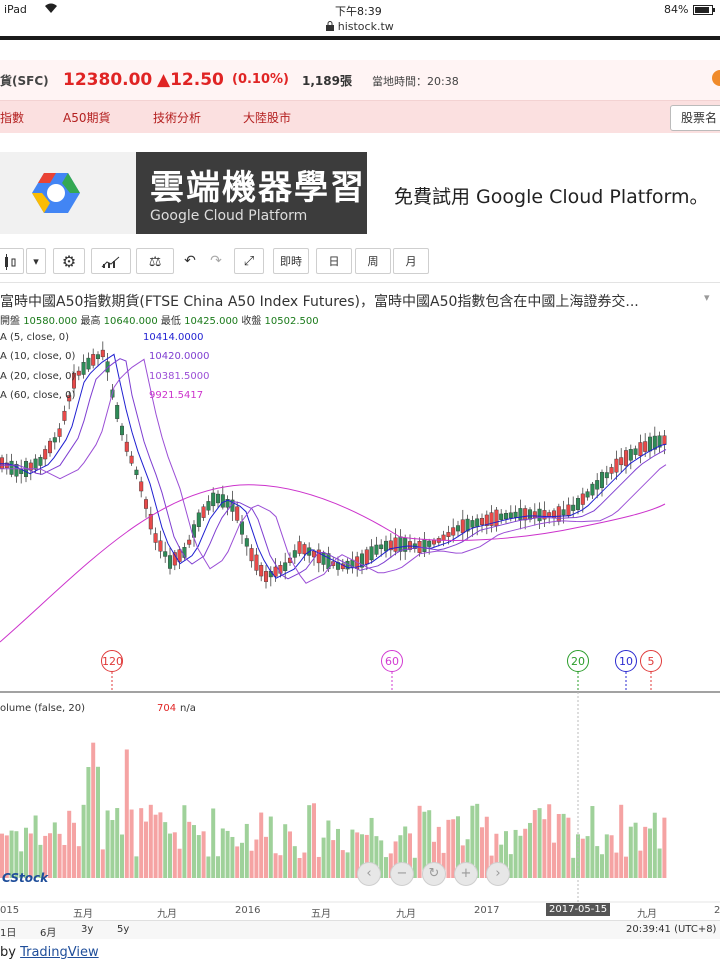  Describe the element at coordinates (112, 661) in the screenshot. I see `marker-ma-120: 120` at that location.